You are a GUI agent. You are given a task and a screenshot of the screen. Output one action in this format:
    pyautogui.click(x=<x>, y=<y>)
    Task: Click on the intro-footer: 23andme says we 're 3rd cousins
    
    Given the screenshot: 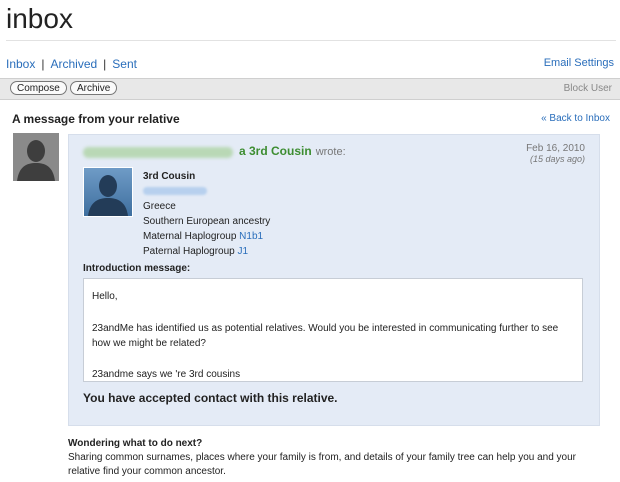 What is the action you would take?
    pyautogui.click(x=166, y=374)
    